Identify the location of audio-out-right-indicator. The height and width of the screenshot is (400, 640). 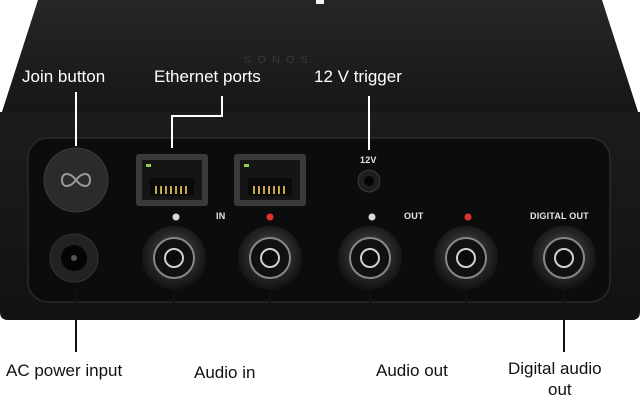
(468, 217).